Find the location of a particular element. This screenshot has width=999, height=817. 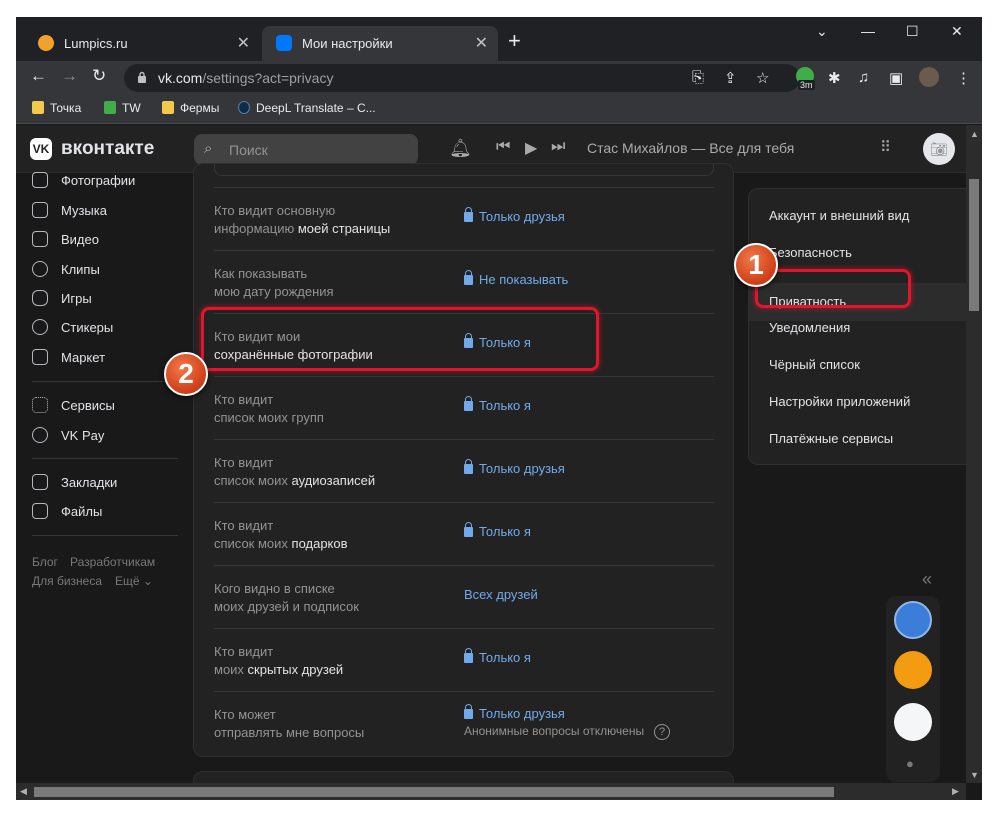

footer-link-more: Ещё ⌄ is located at coordinates (134, 581).